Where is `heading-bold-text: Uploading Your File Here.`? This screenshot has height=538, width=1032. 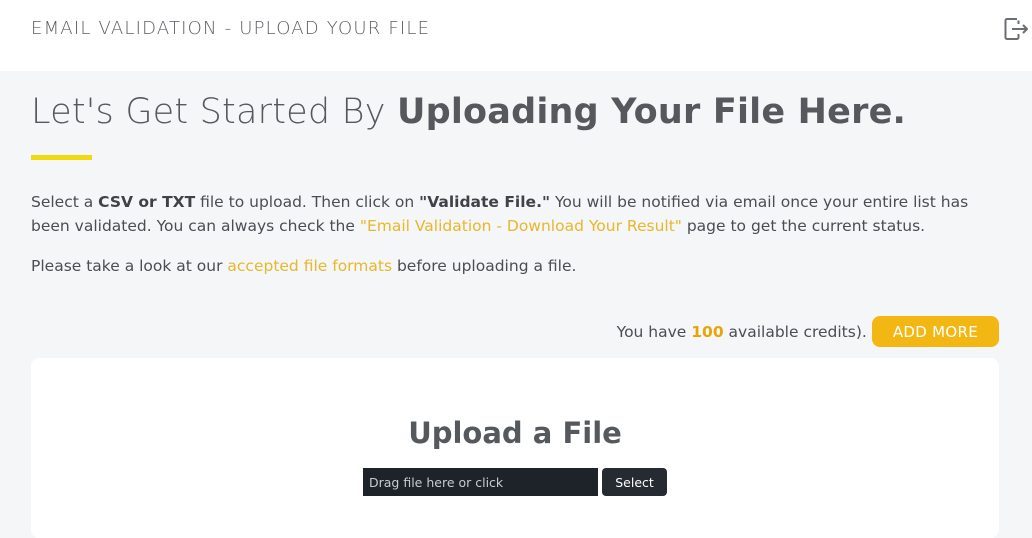 heading-bold-text: Uploading Your File Here. is located at coordinates (651, 112).